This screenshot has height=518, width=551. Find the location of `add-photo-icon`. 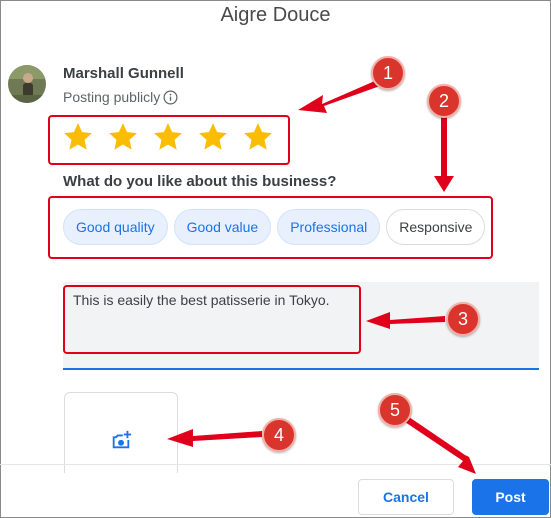

add-photo-icon is located at coordinates (121, 440).